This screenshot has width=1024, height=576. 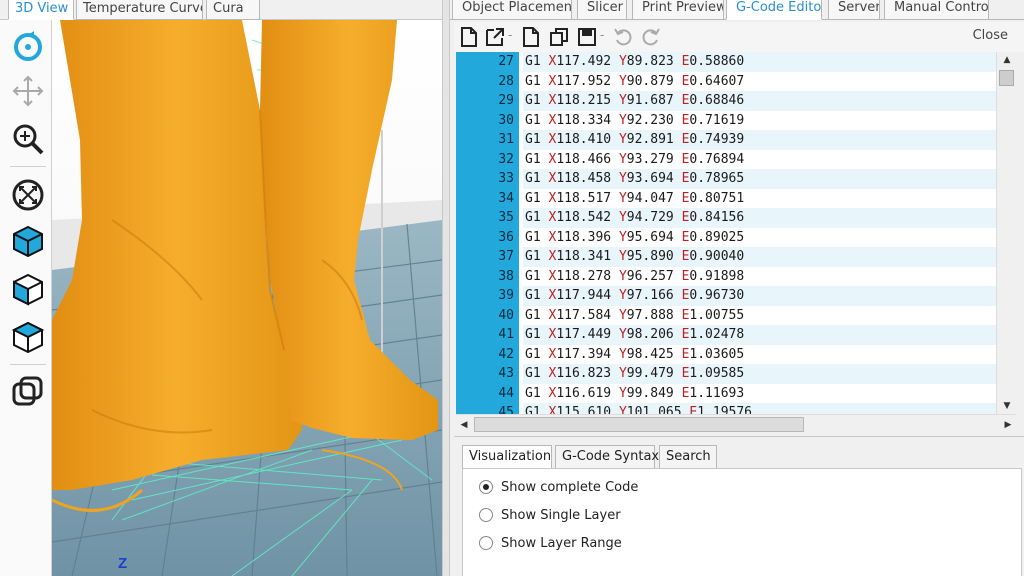 I want to click on code-line: 30 G1 X118.334 Y92.230 E0.71619, so click(x=726, y=120).